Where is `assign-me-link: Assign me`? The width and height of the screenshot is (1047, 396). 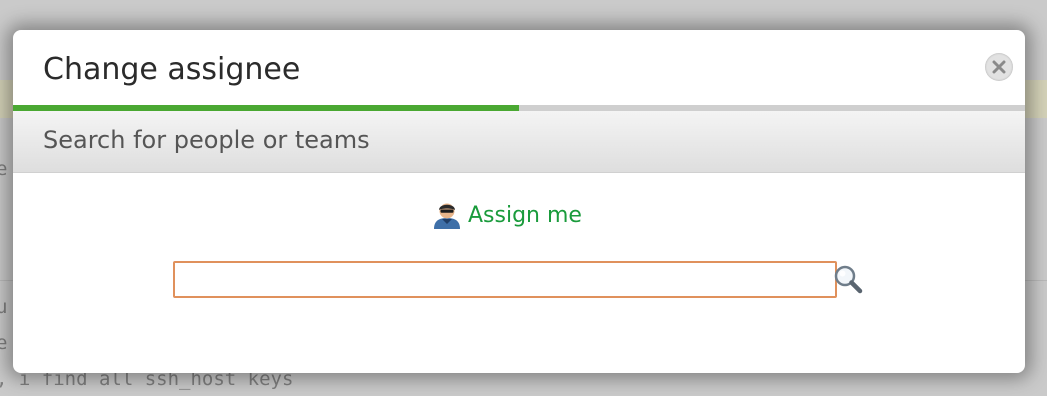
assign-me-link: Assign me is located at coordinates (507, 215).